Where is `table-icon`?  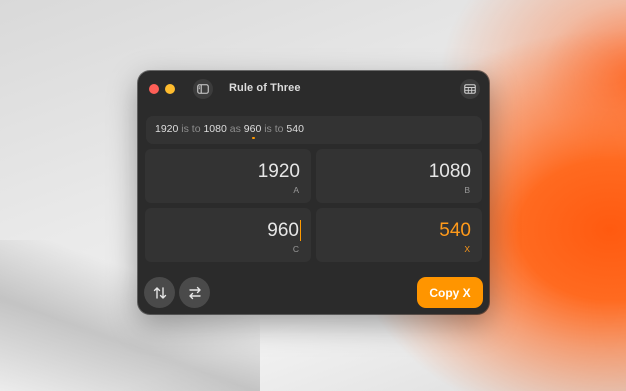
table-icon is located at coordinates (470, 89).